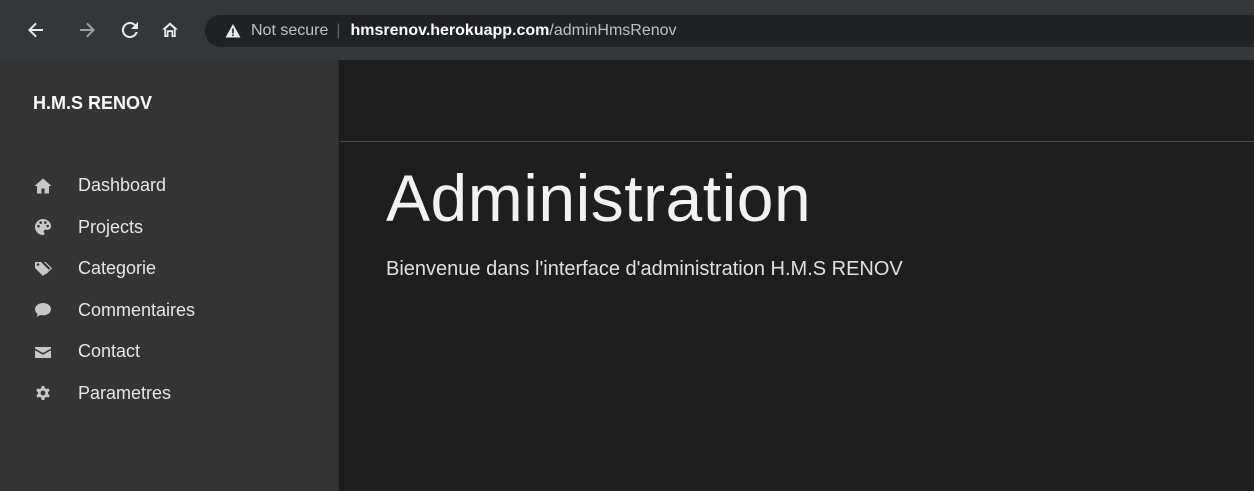 This screenshot has height=491, width=1254. I want to click on palette-icon, so click(43, 227).